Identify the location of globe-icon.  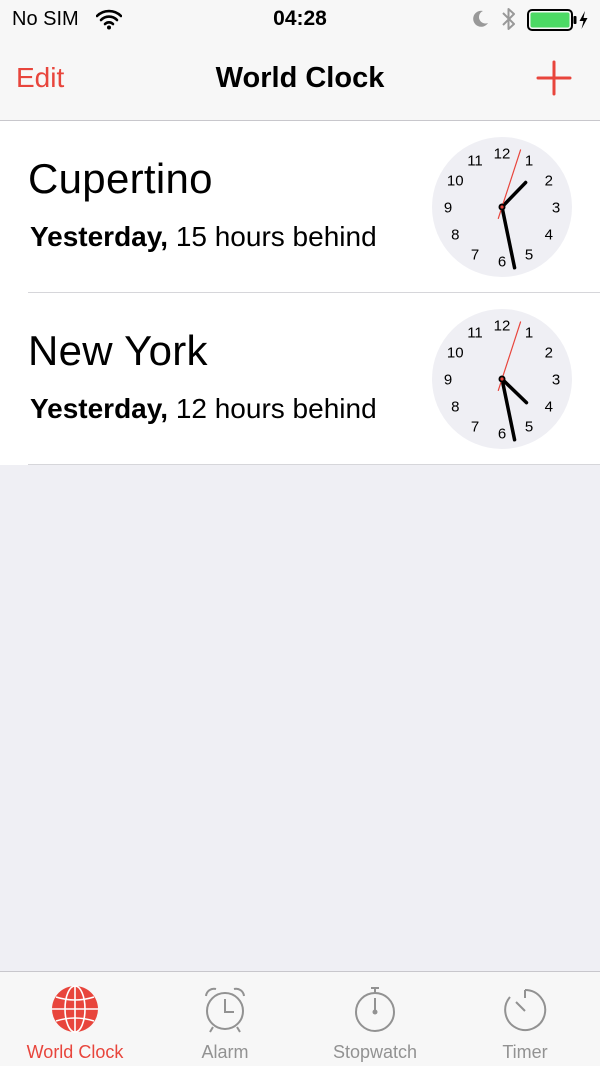
(75, 1009).